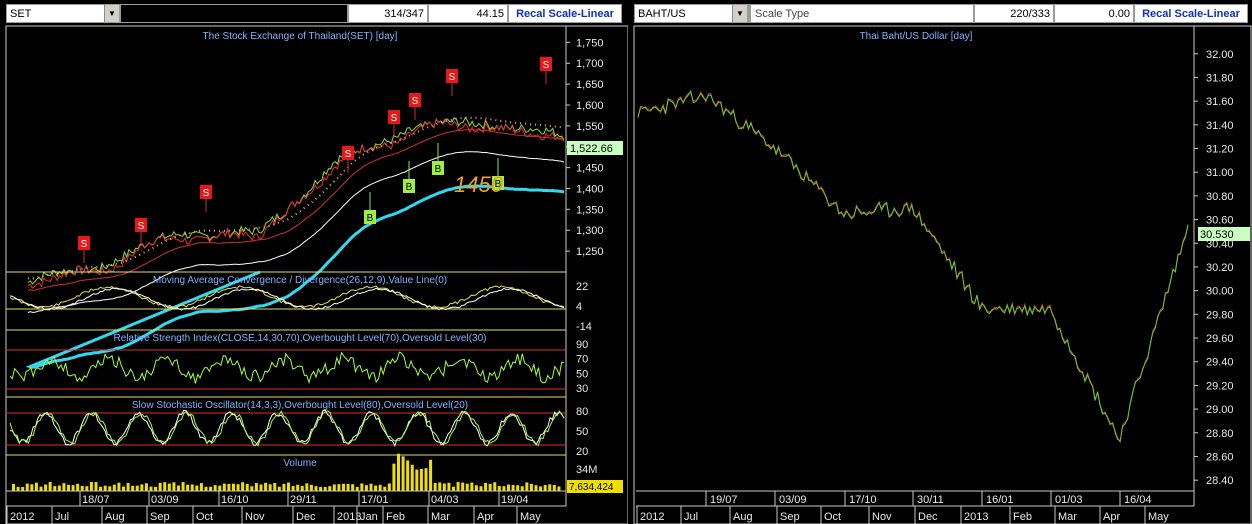  Describe the element at coordinates (1220, 434) in the screenshot. I see `price-tick-label: 28.80` at that location.